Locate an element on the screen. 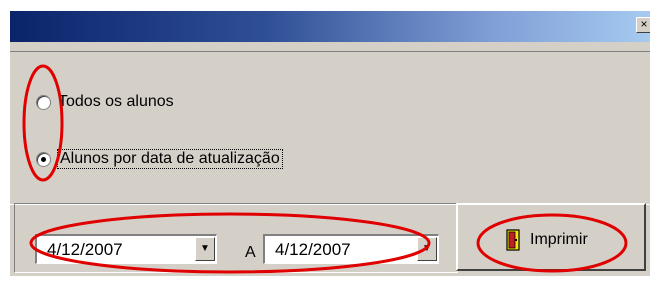  end-date-dropdown-button: ▼ is located at coordinates (427, 249).